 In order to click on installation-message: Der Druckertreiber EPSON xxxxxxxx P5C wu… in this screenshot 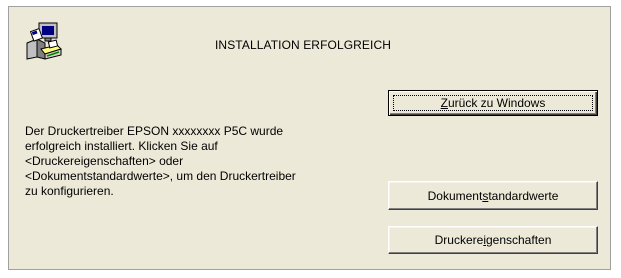, I will do `click(160, 161)`.